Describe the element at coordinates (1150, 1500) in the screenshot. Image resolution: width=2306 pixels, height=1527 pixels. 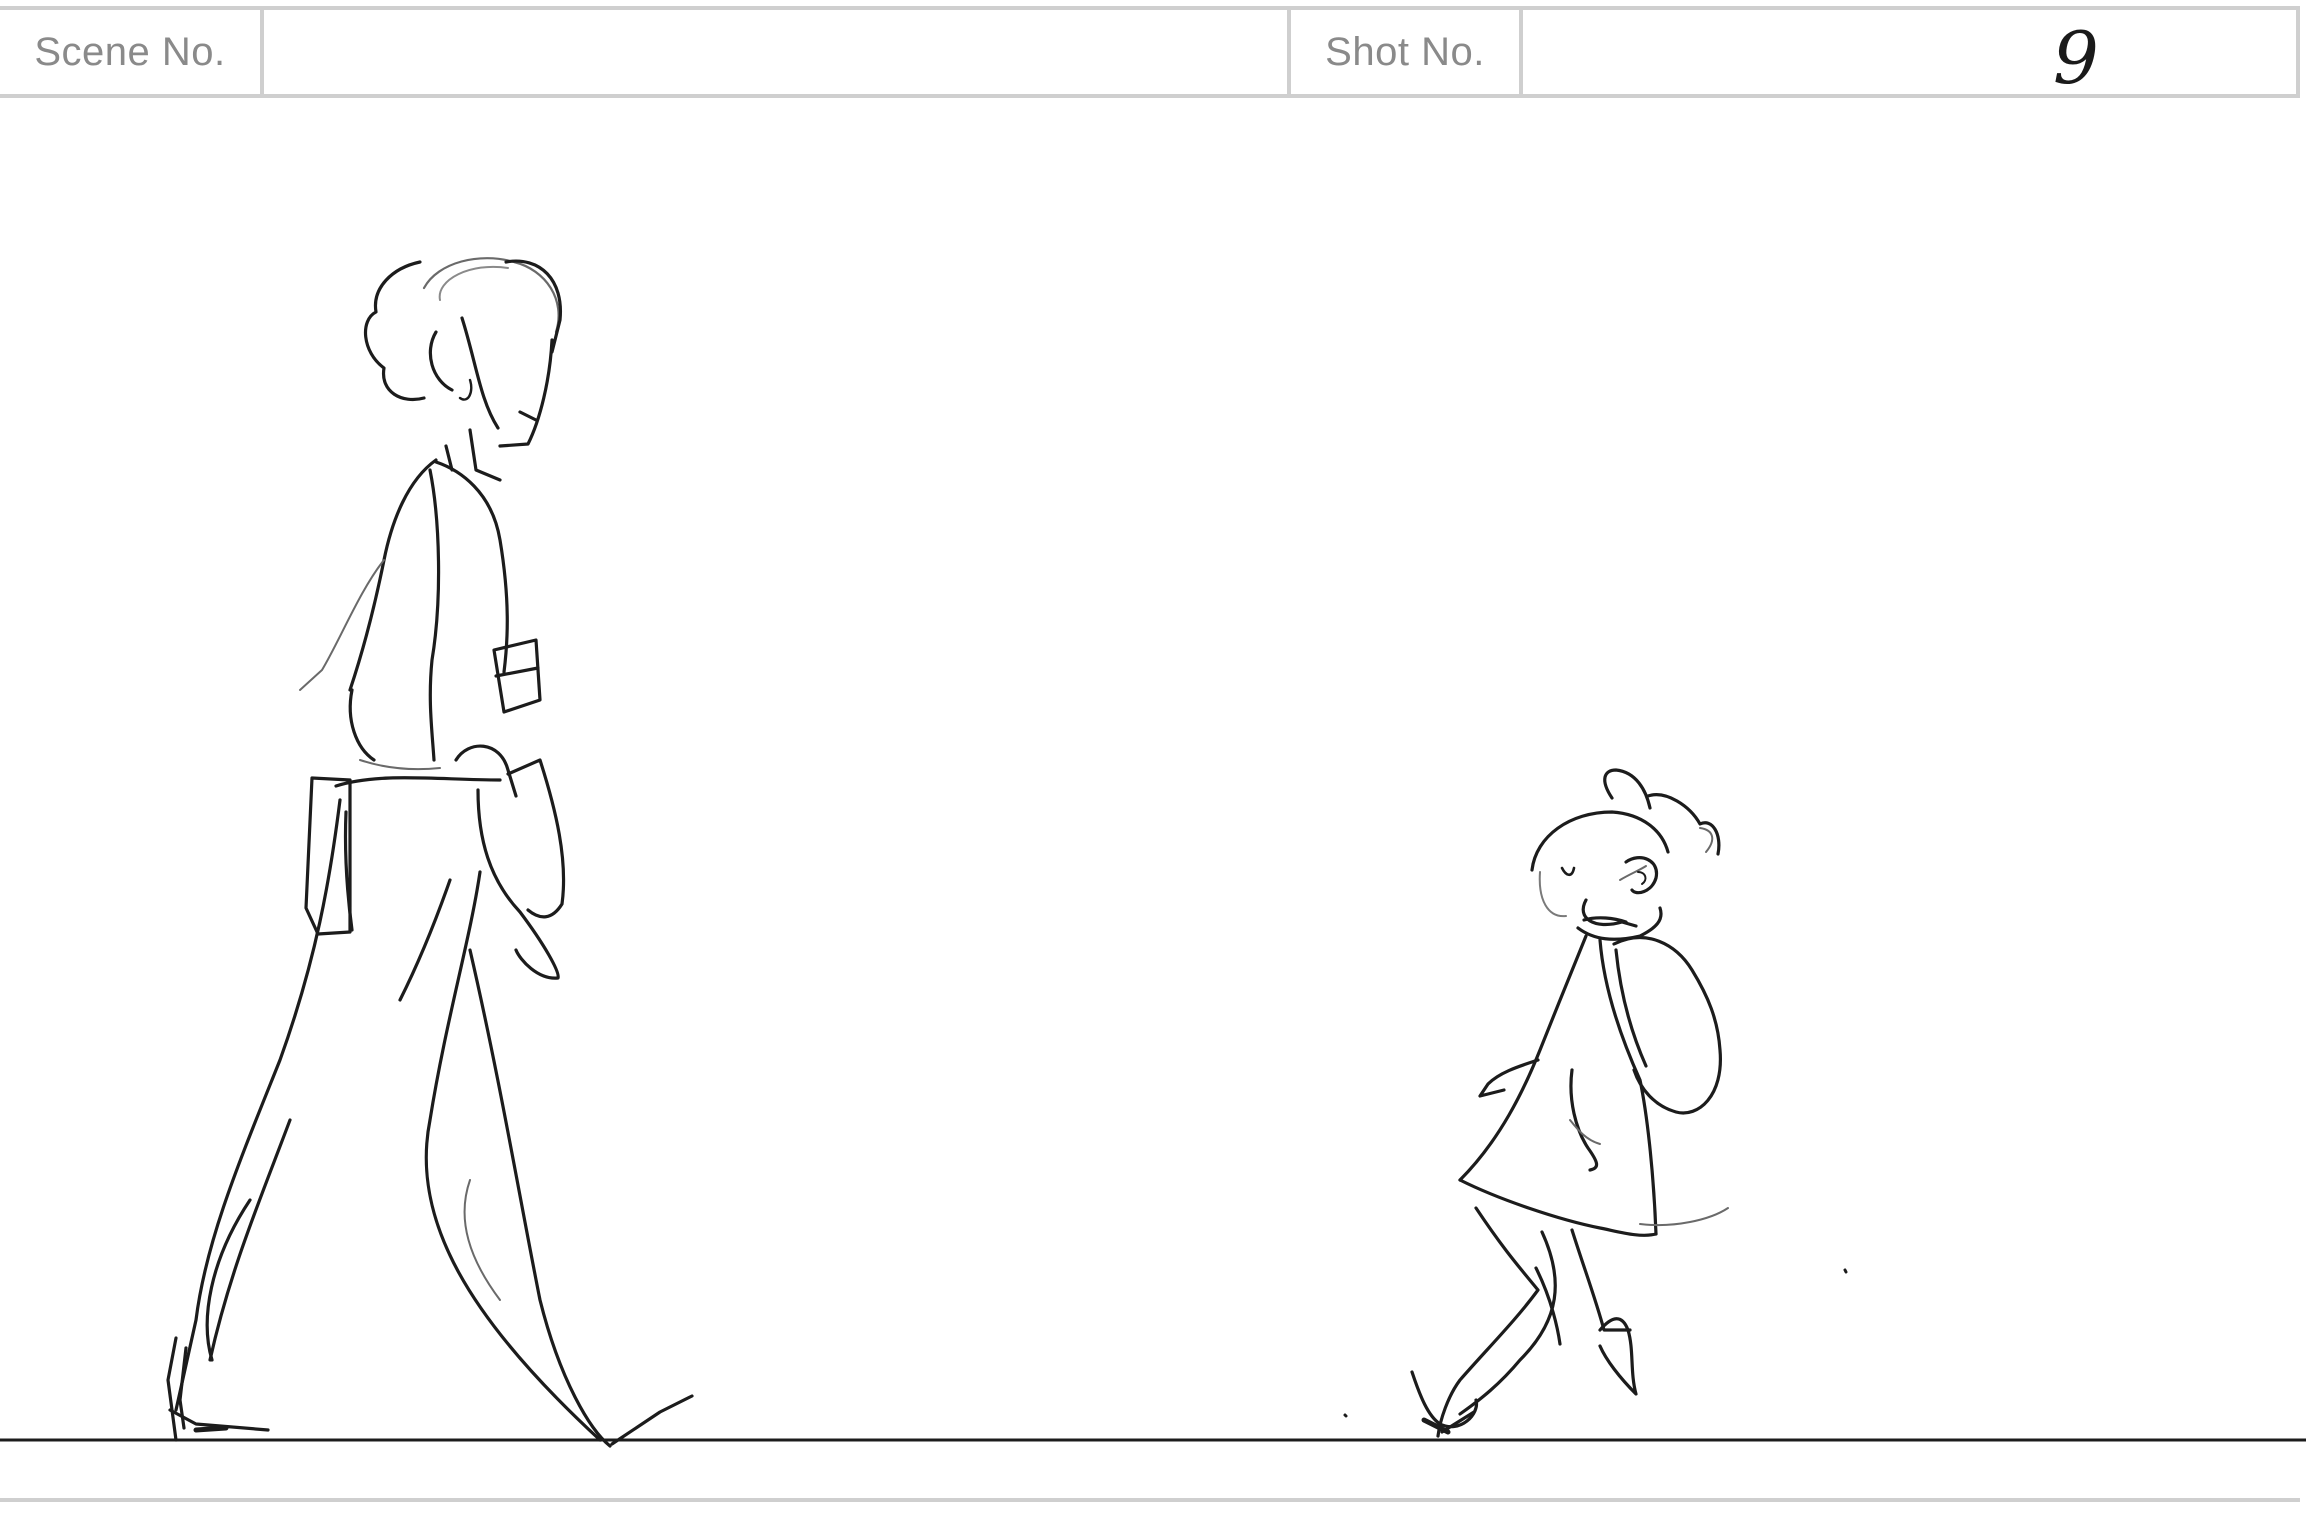
I see `panel-bottom-border` at that location.